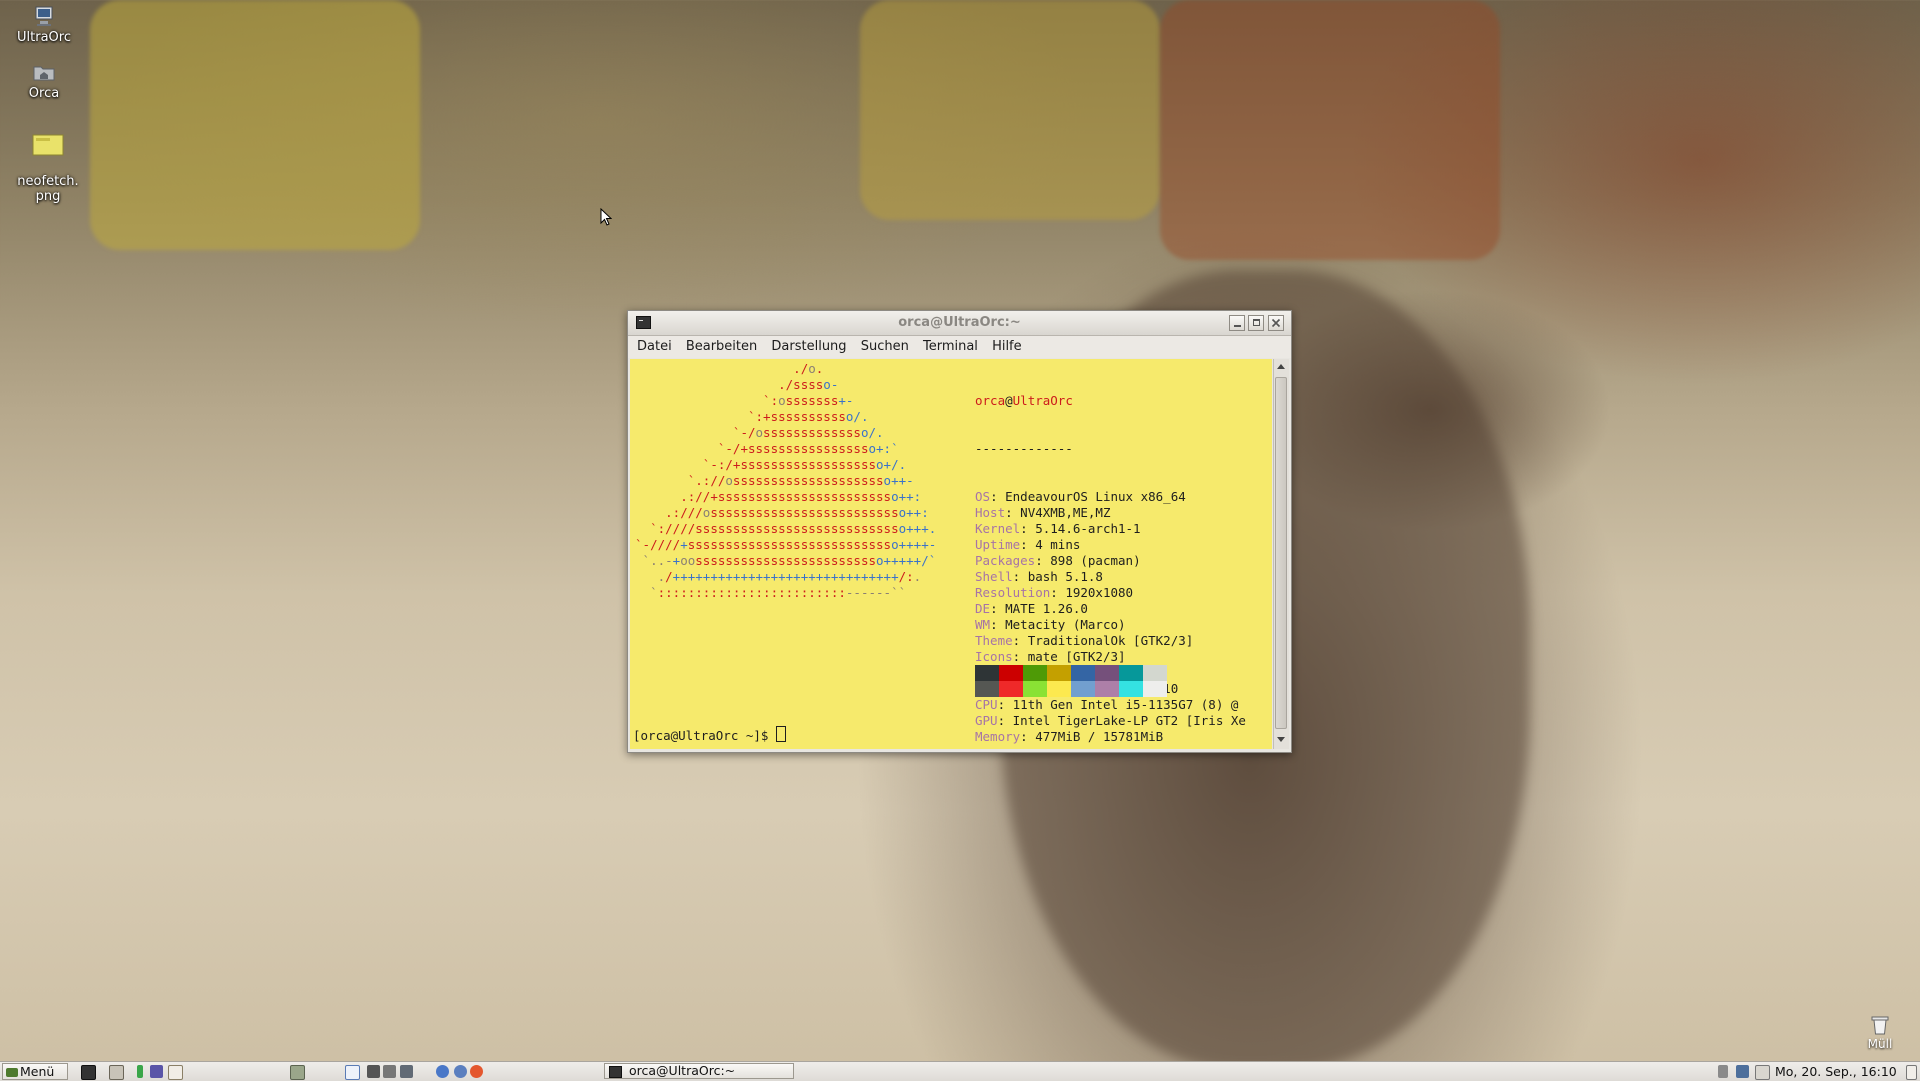  I want to click on user-host-line: orca@UltraOrc, so click(1110, 401).